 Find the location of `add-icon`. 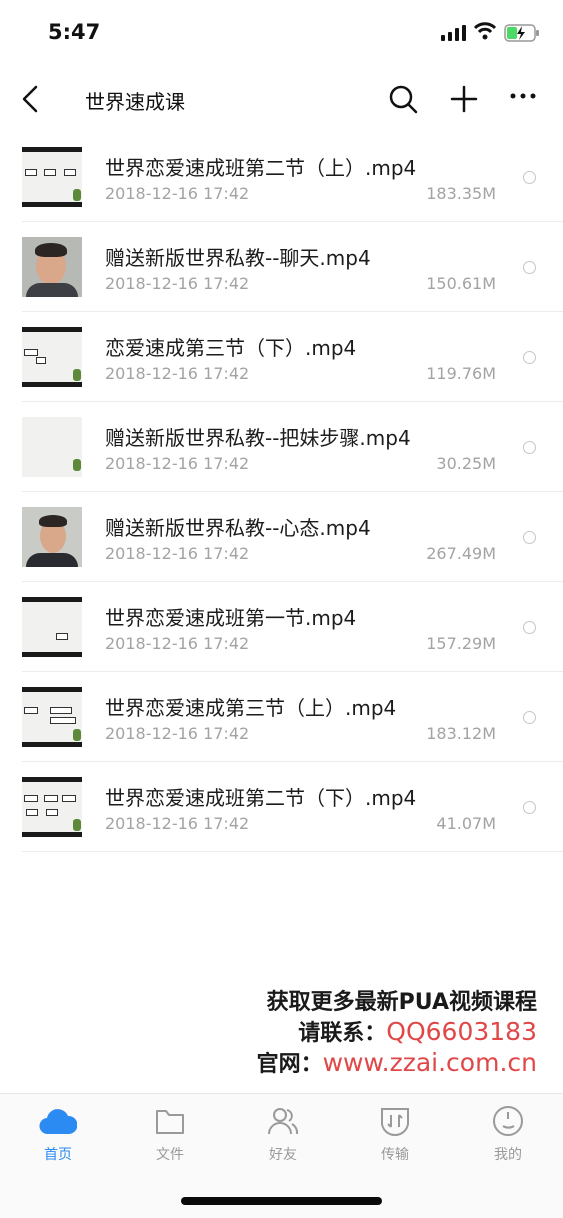

add-icon is located at coordinates (464, 99).